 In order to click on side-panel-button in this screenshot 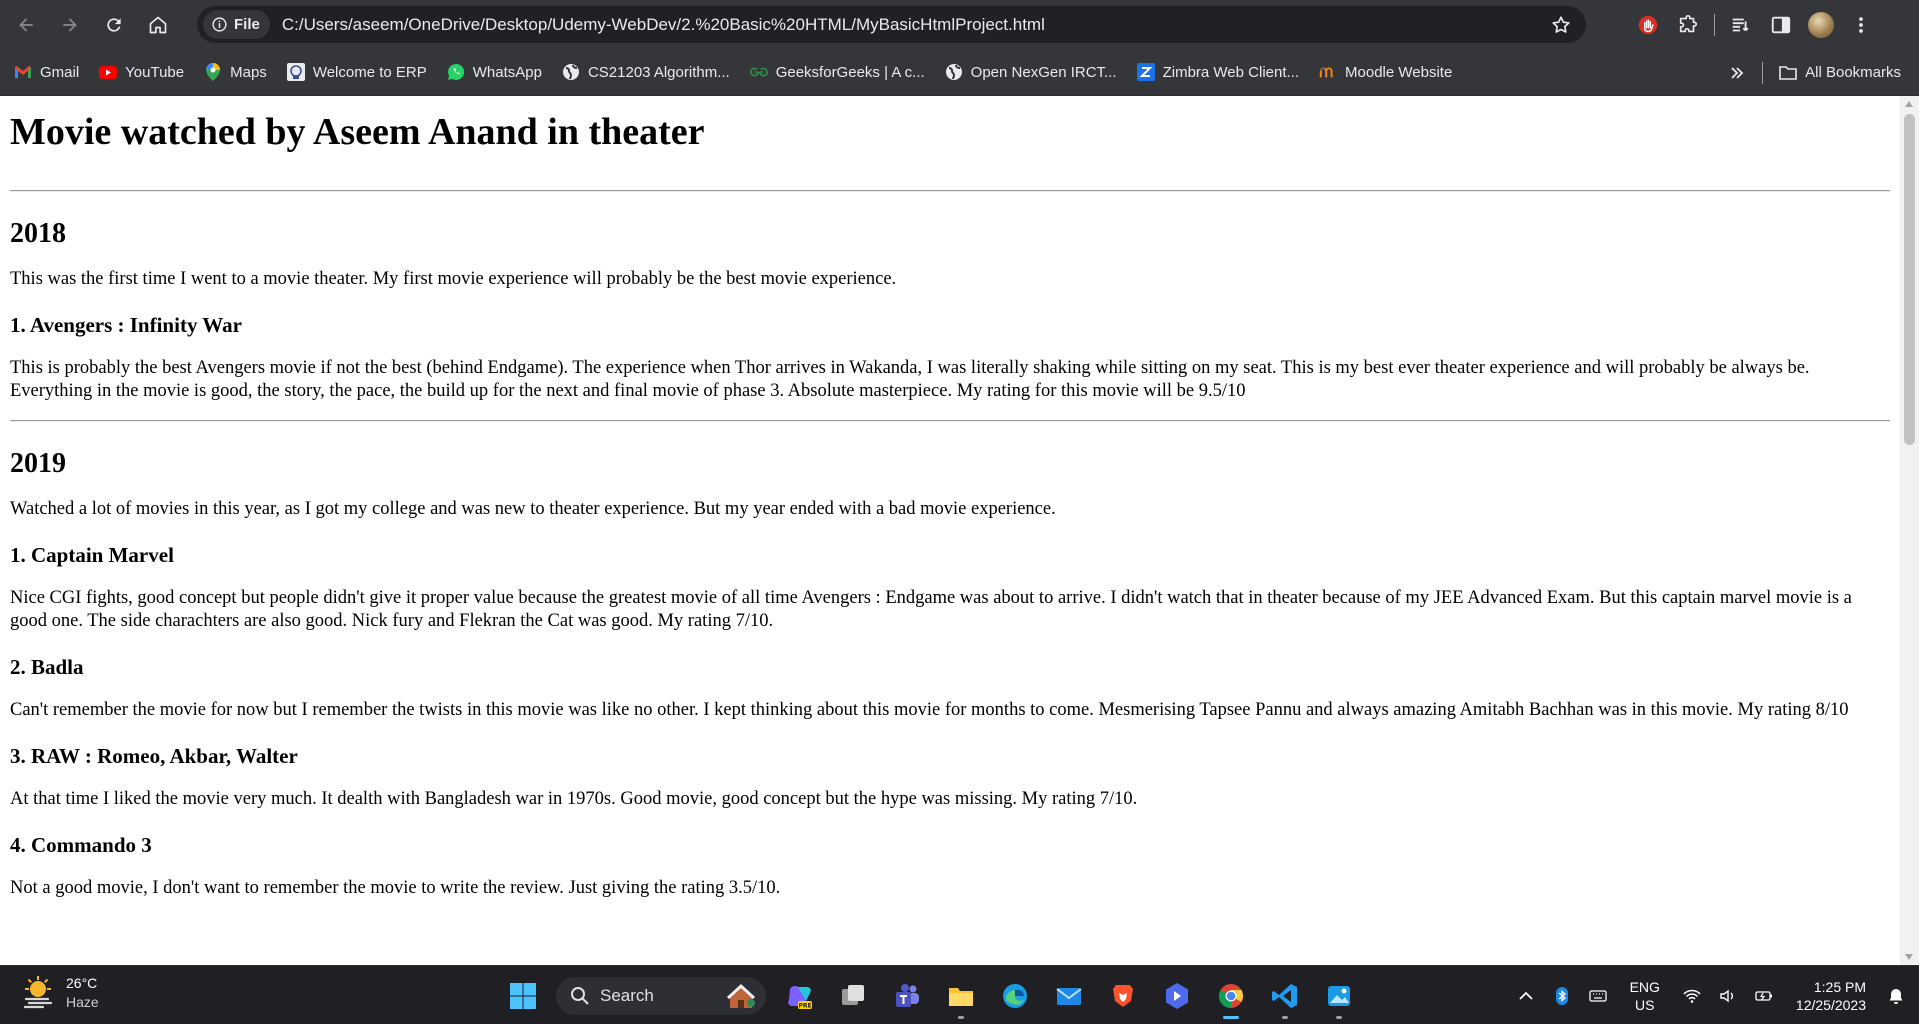, I will do `click(1781, 24)`.